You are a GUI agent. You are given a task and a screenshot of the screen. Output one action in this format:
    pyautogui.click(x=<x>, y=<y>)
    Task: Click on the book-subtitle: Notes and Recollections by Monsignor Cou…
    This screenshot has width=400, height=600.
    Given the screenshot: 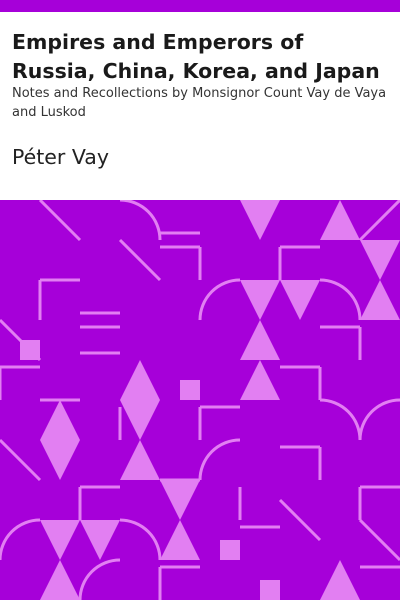 What is the action you would take?
    pyautogui.click(x=199, y=103)
    